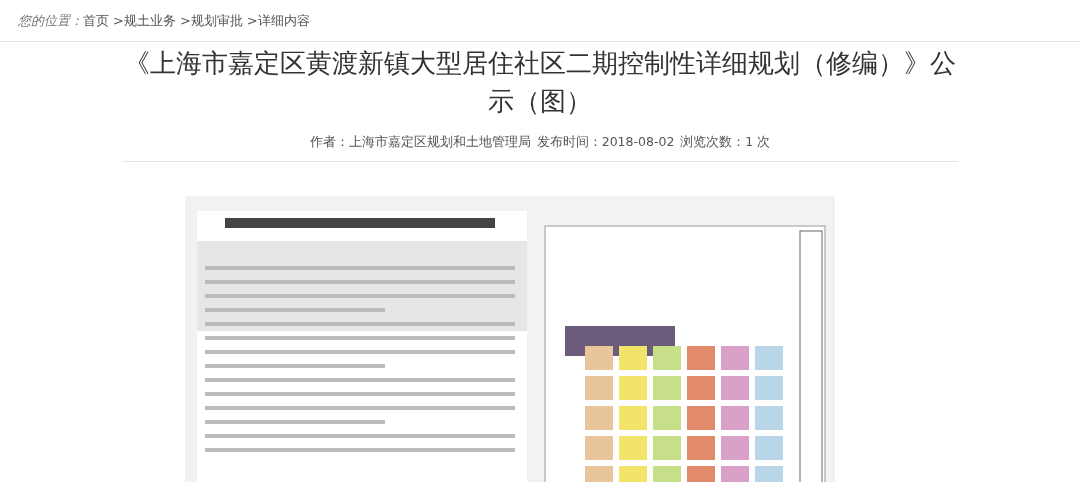 This screenshot has width=1080, height=482. What do you see at coordinates (420, 142) in the screenshot?
I see `author-text: 作者：上海市嘉定区规划和土地管理局` at bounding box center [420, 142].